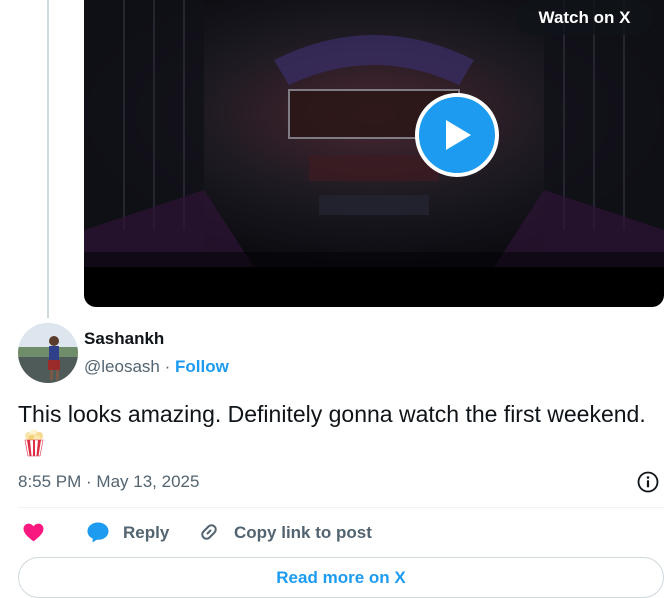 This screenshot has height=598, width=671. What do you see at coordinates (648, 482) in the screenshot?
I see `info-icon` at bounding box center [648, 482].